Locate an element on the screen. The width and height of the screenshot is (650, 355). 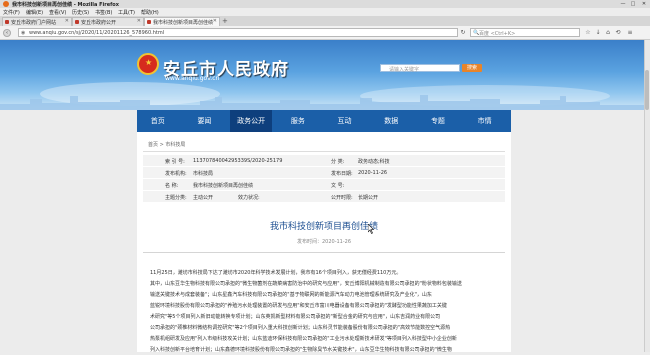
menu-history: 历史(S) is located at coordinates (80, 12).